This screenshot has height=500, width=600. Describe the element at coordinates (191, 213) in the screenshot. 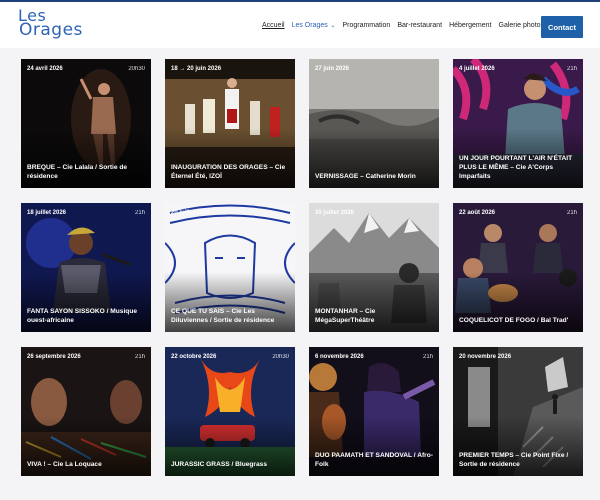

I see `event-date: 20 juillet 2026` at that location.